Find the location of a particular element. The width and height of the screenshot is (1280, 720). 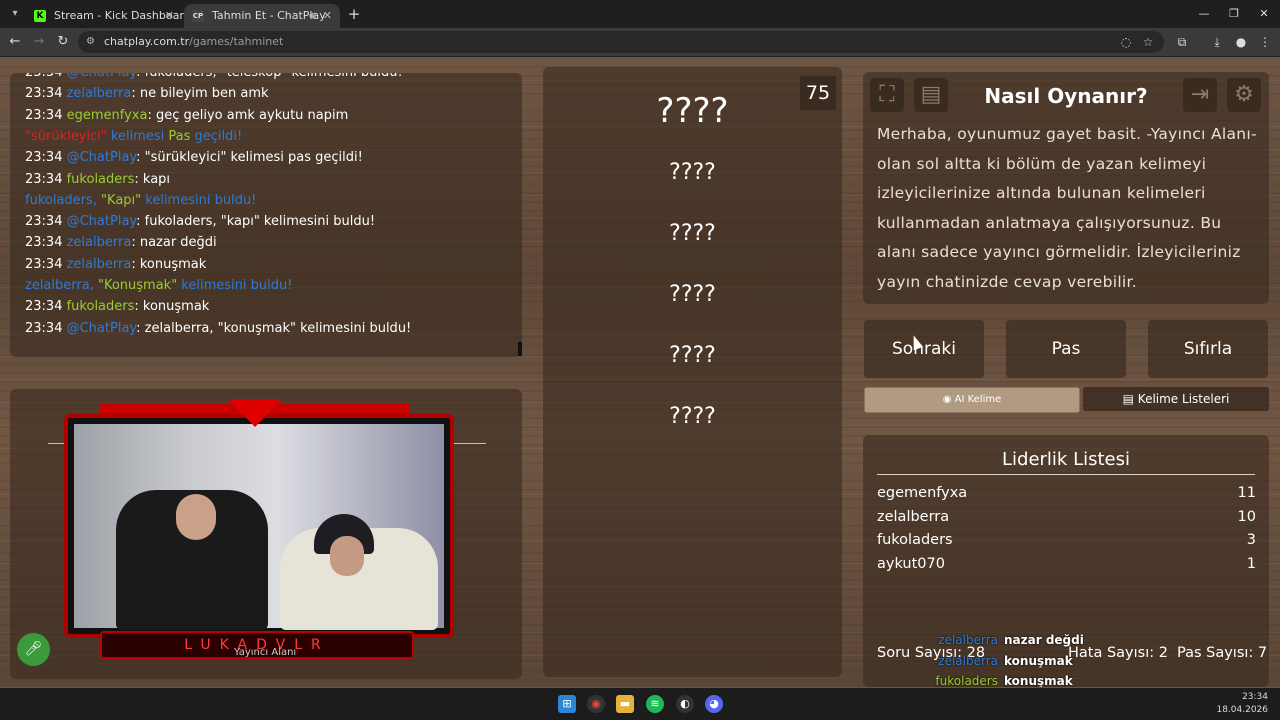

chat-message: fukoladers, "Kapı" kelimesini buldu! is located at coordinates (140, 201).